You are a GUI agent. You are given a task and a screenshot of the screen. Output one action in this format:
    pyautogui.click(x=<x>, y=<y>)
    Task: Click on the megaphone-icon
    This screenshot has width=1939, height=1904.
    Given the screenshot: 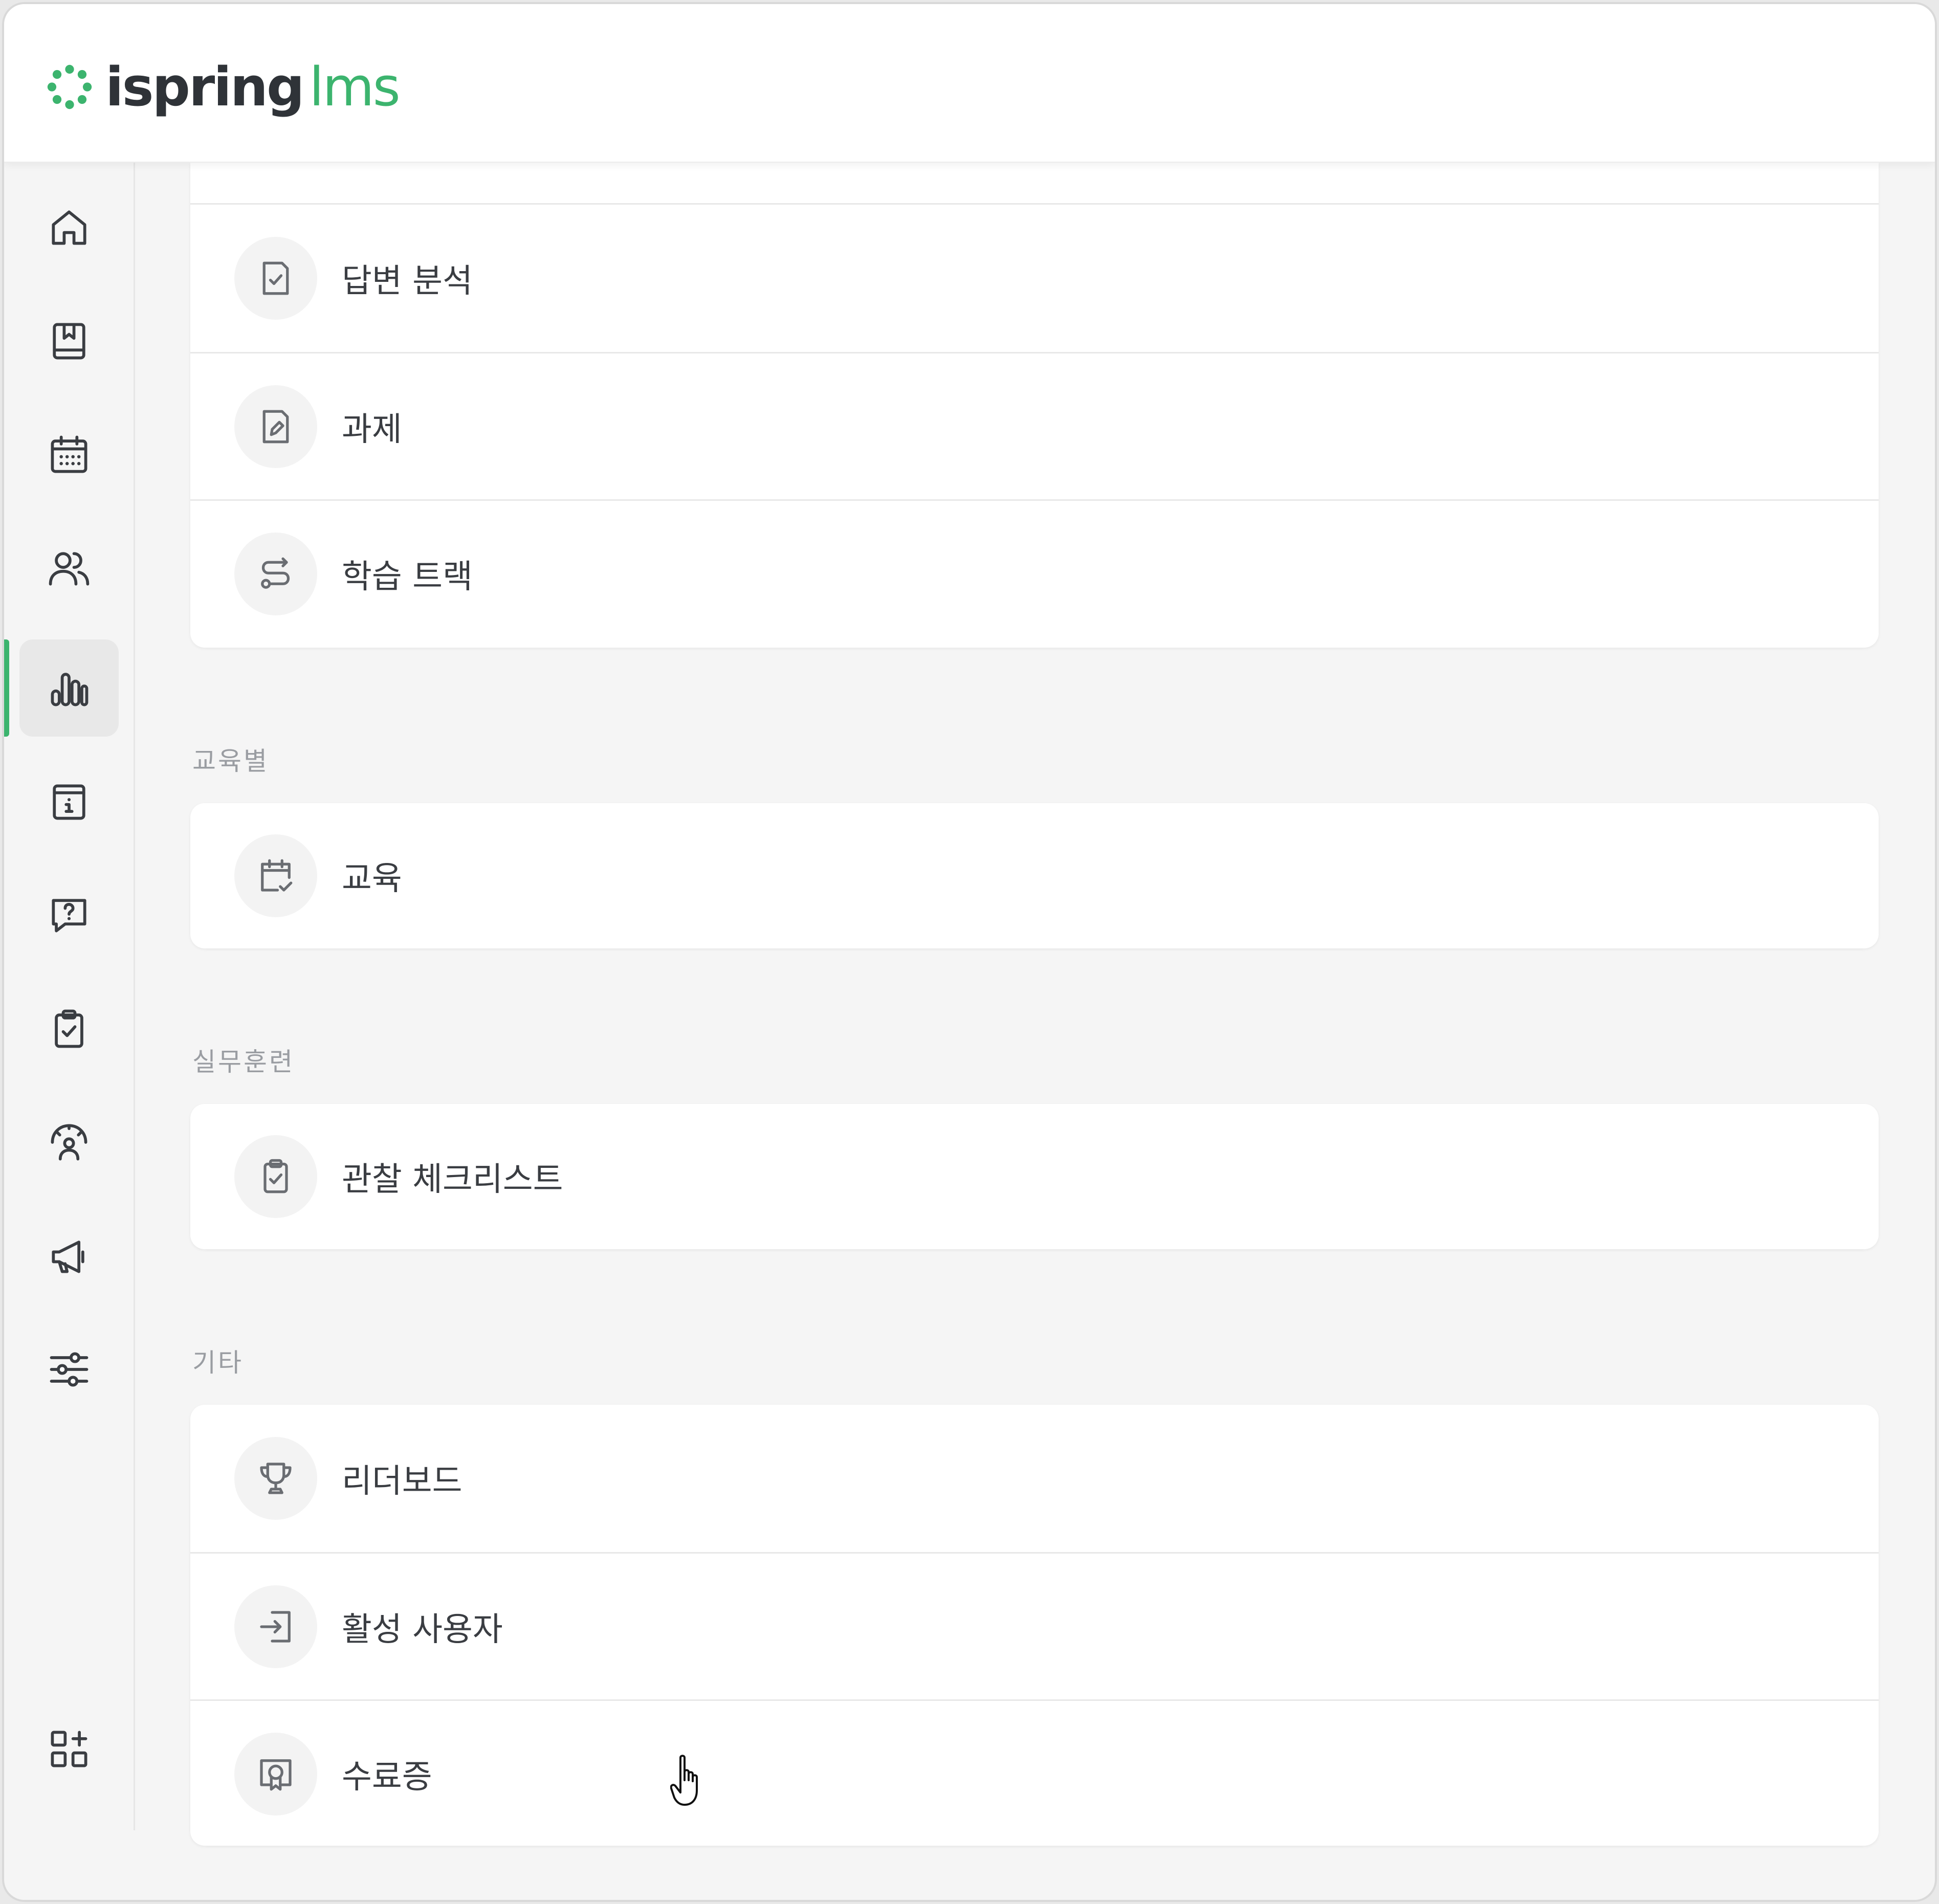 What is the action you would take?
    pyautogui.click(x=68, y=1257)
    